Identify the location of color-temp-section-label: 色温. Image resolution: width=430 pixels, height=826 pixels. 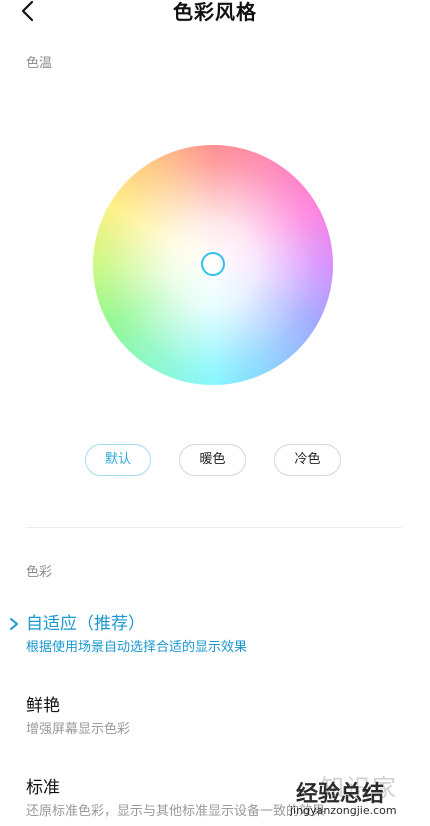
(39, 63).